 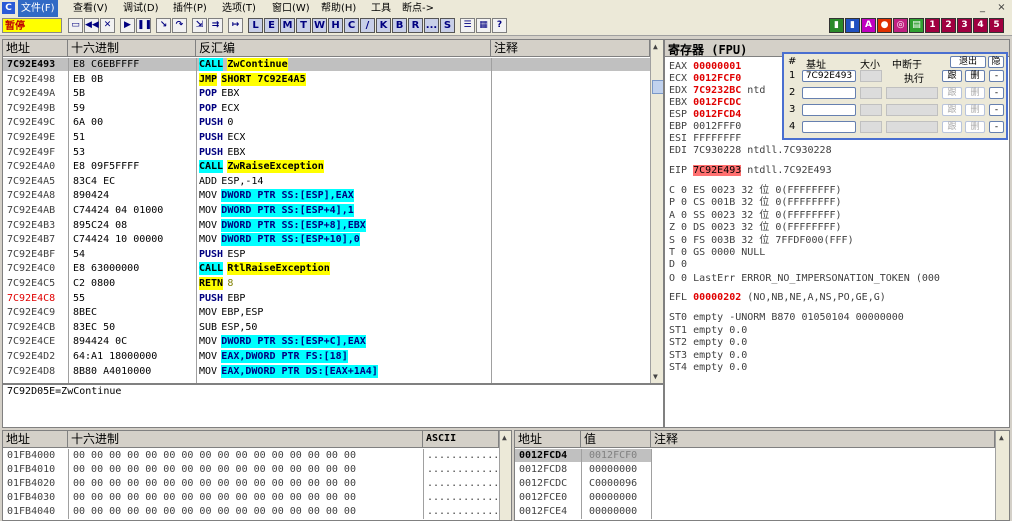 I want to click on appearance-icon: ▦, so click(x=483, y=25).